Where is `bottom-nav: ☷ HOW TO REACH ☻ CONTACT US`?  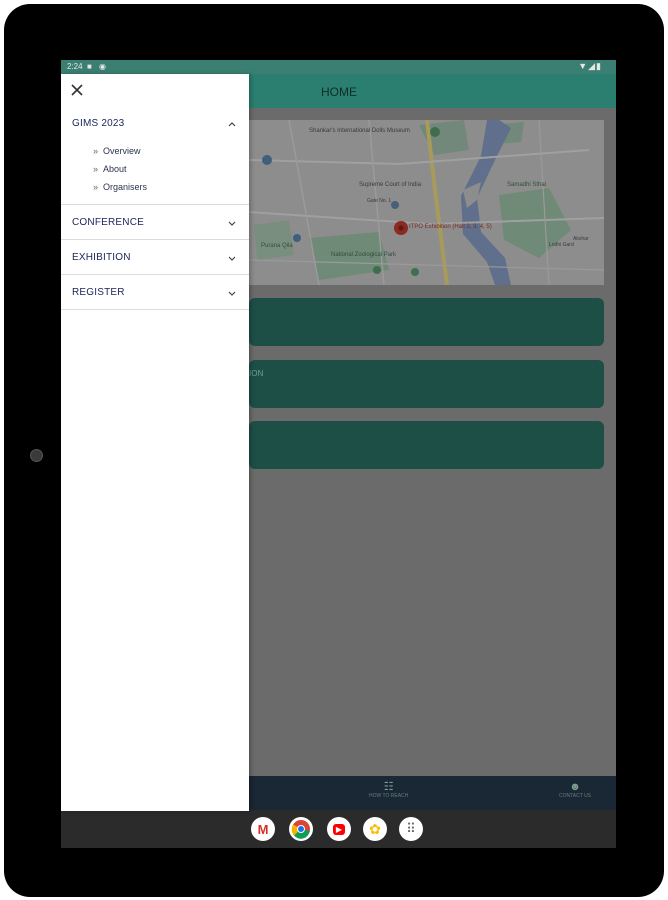
bottom-nav: ☷ HOW TO REACH ☻ CONTACT US is located at coordinates (432, 793).